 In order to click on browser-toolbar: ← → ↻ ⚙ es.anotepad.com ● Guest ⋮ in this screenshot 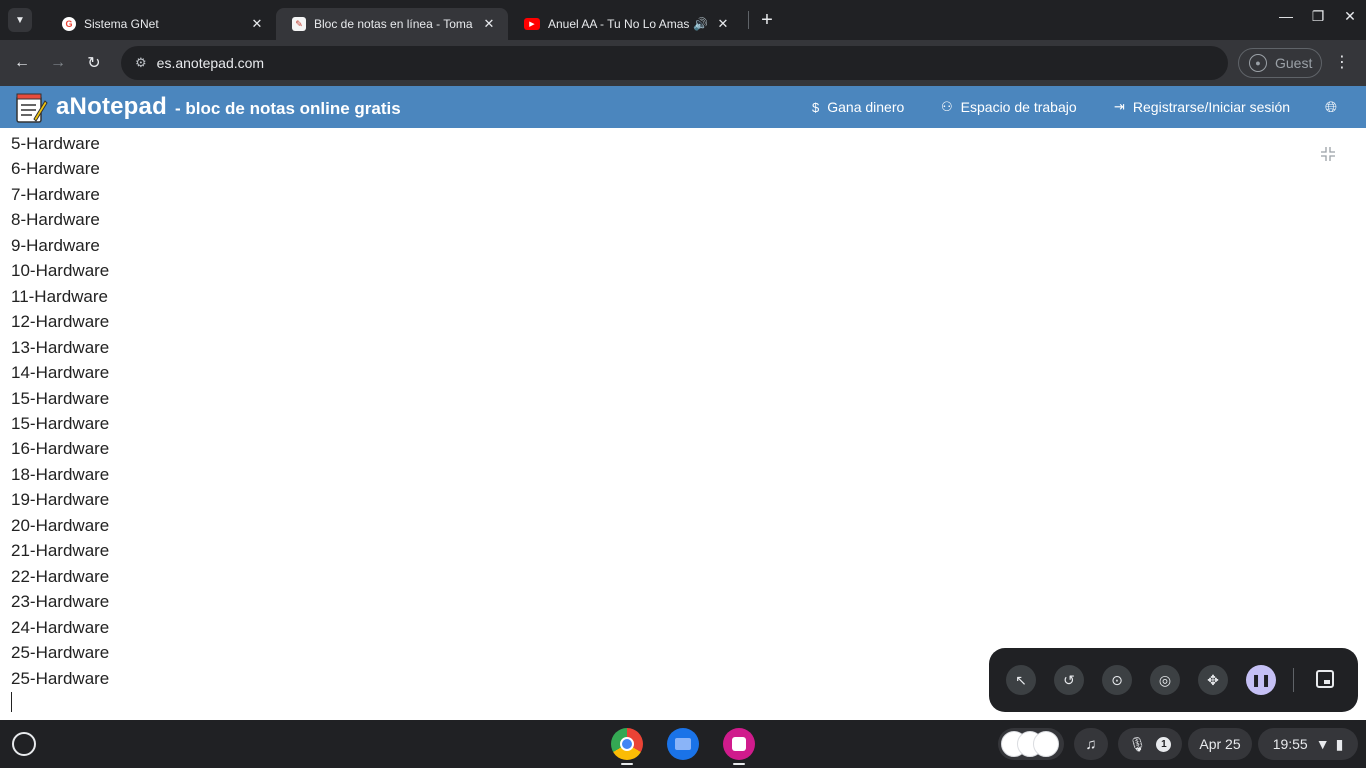, I will do `click(683, 63)`.